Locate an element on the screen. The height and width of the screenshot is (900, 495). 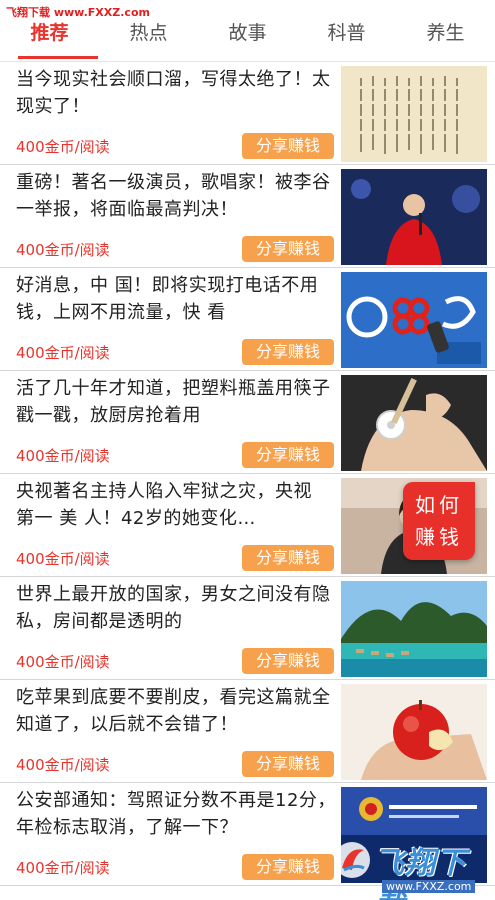
tab-story: 故事 is located at coordinates (247, 31).